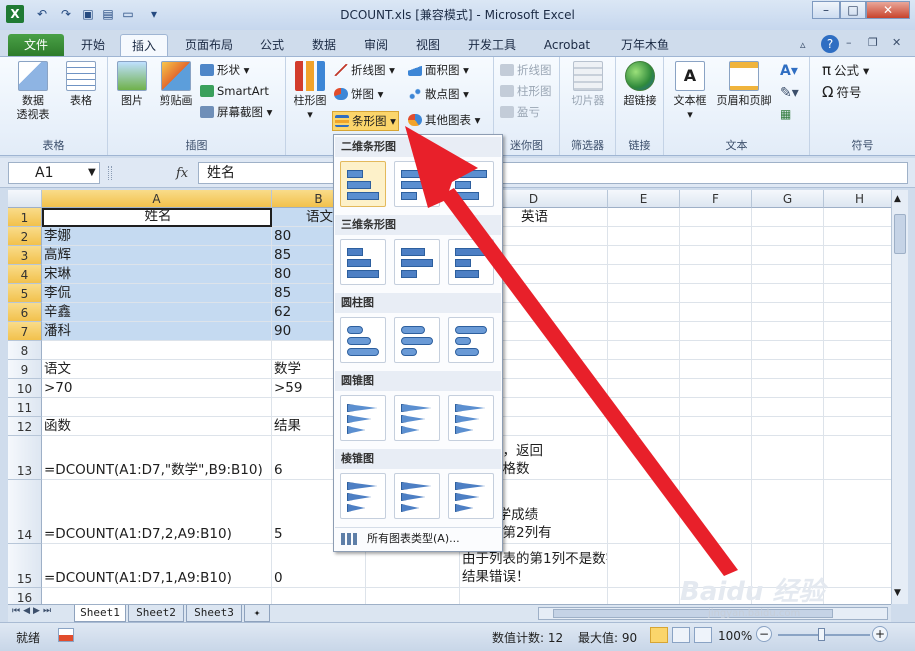 Image resolution: width=915 pixels, height=651 pixels. What do you see at coordinates (826, 10) in the screenshot?
I see `minimize-button: –` at bounding box center [826, 10].